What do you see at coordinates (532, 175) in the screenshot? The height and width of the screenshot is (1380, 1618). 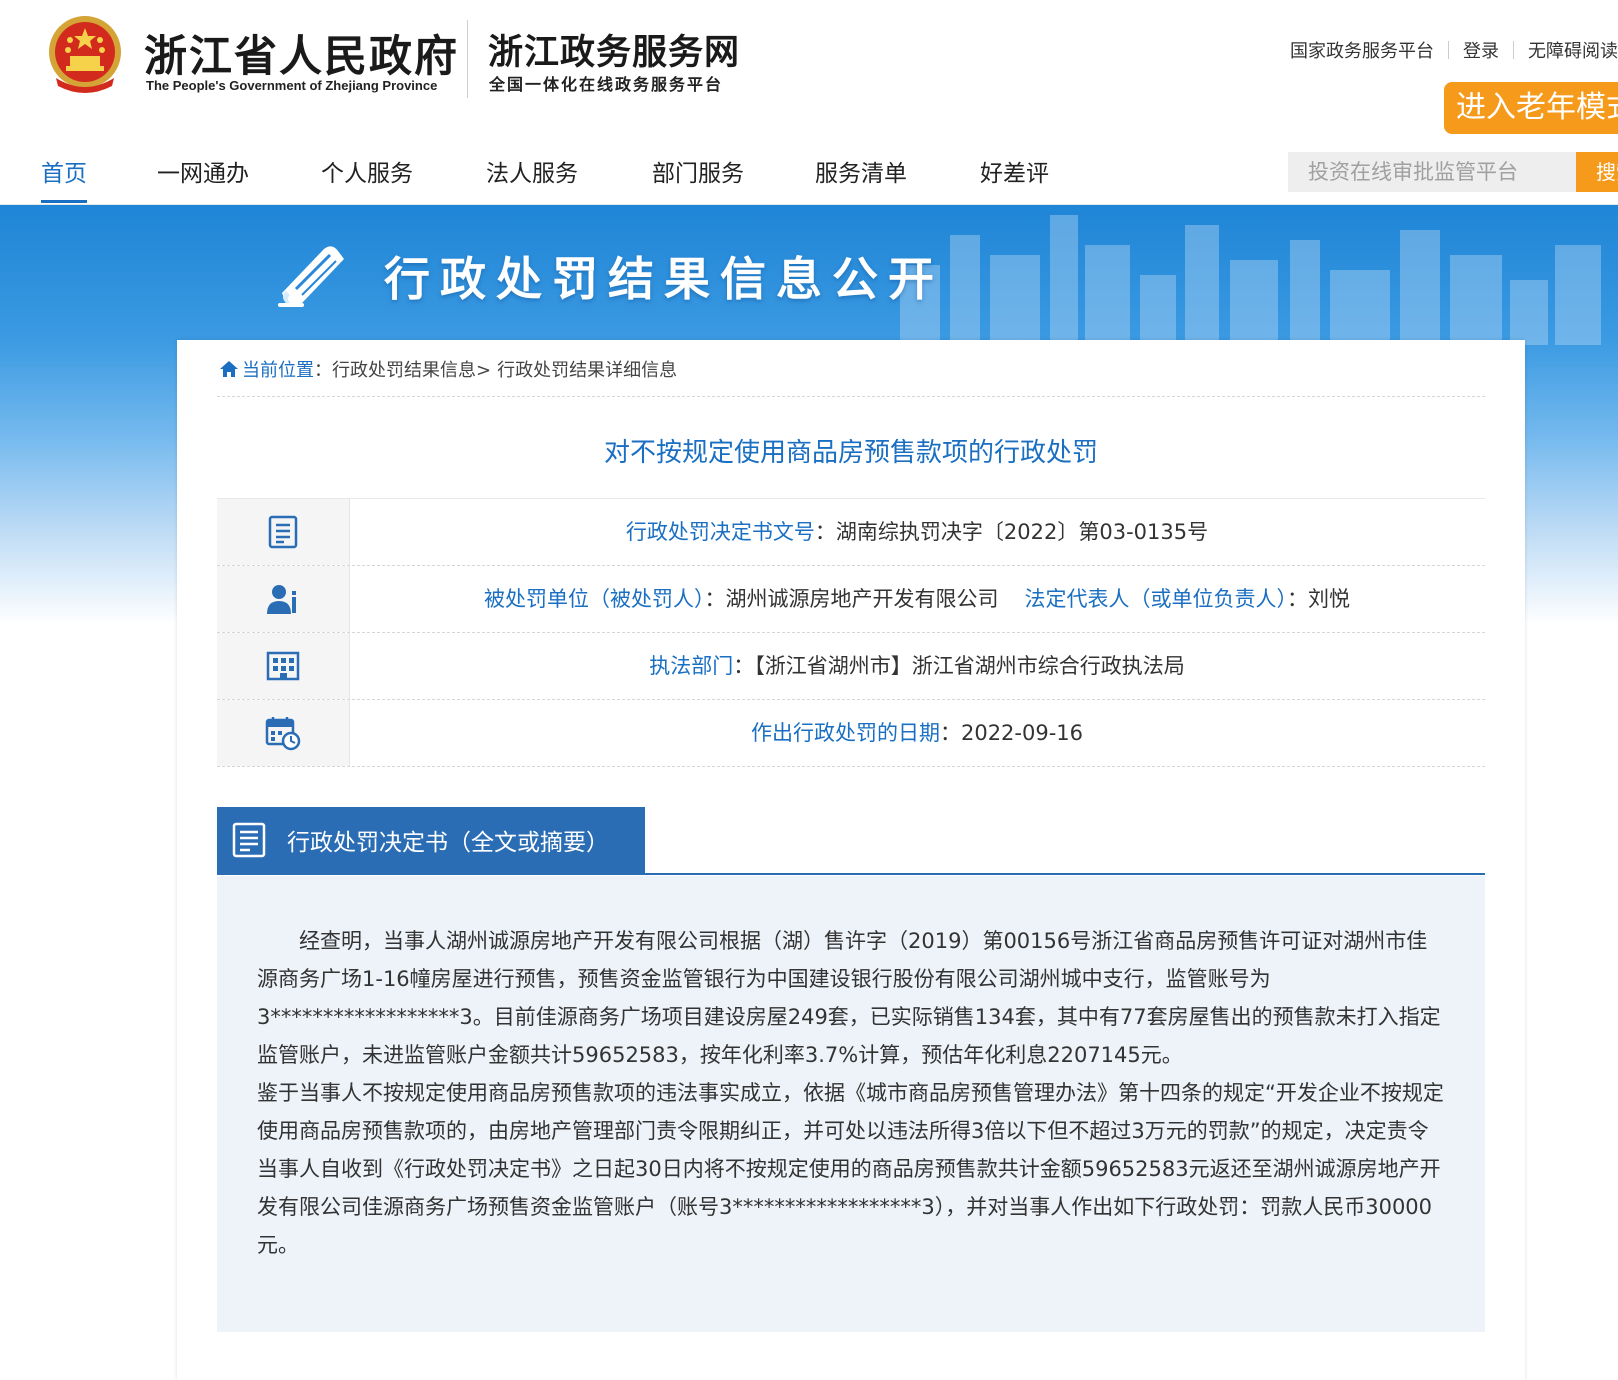 I see `nav-corporate-services: 法人服务` at bounding box center [532, 175].